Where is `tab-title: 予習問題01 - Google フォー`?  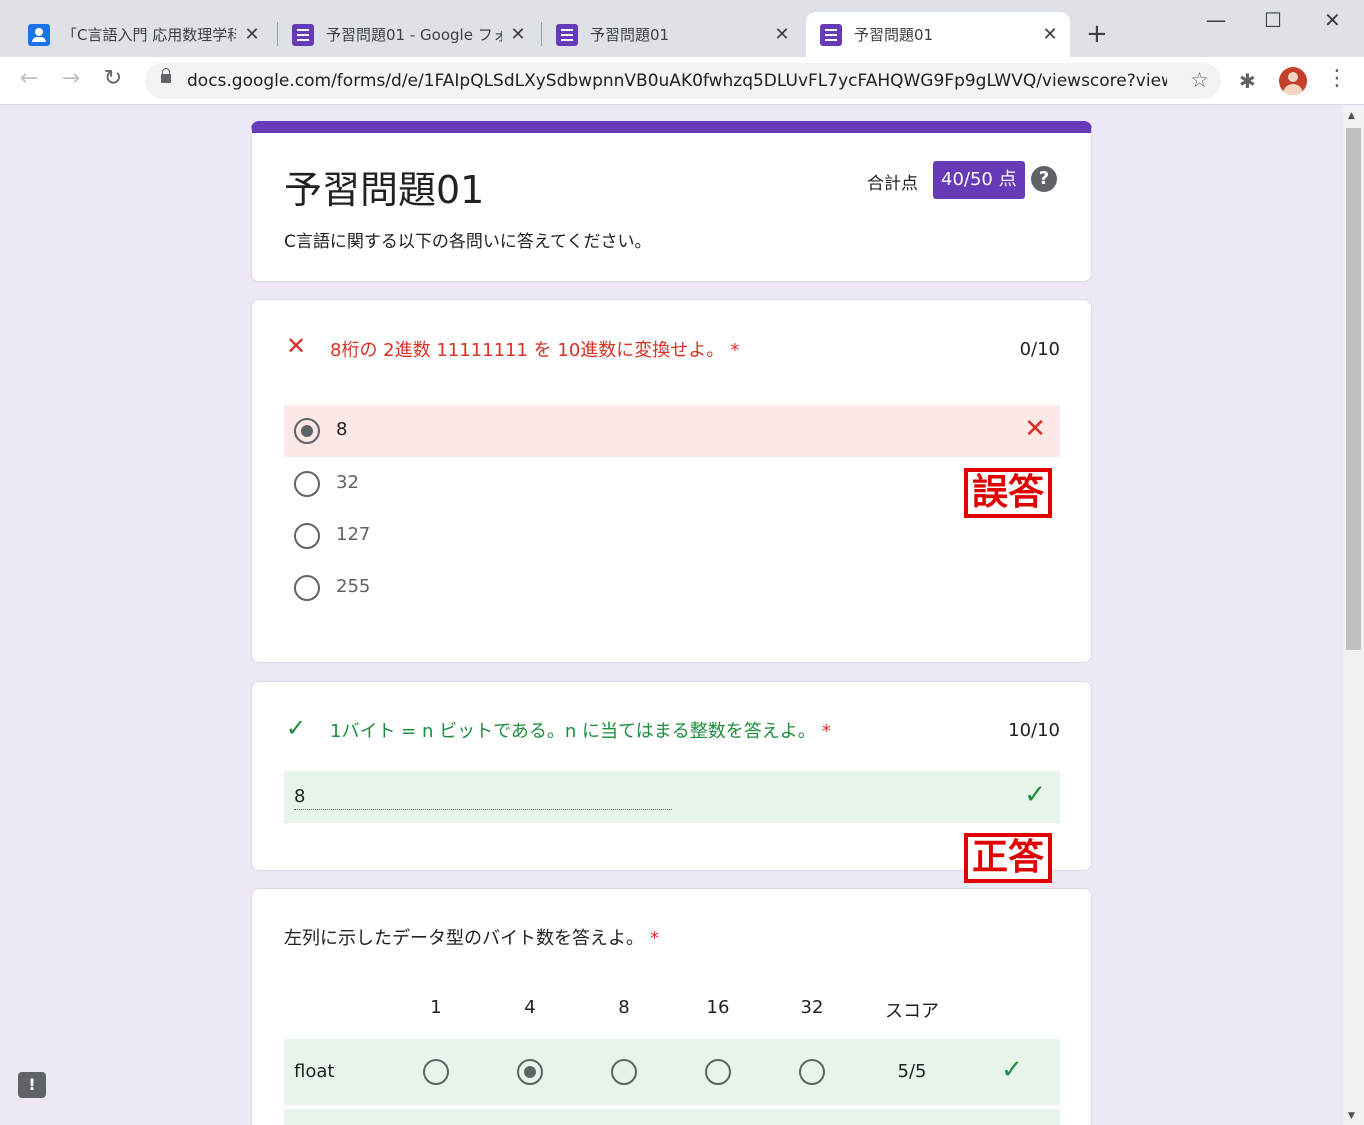 tab-title: 予習問題01 - Google フォー is located at coordinates (414, 35).